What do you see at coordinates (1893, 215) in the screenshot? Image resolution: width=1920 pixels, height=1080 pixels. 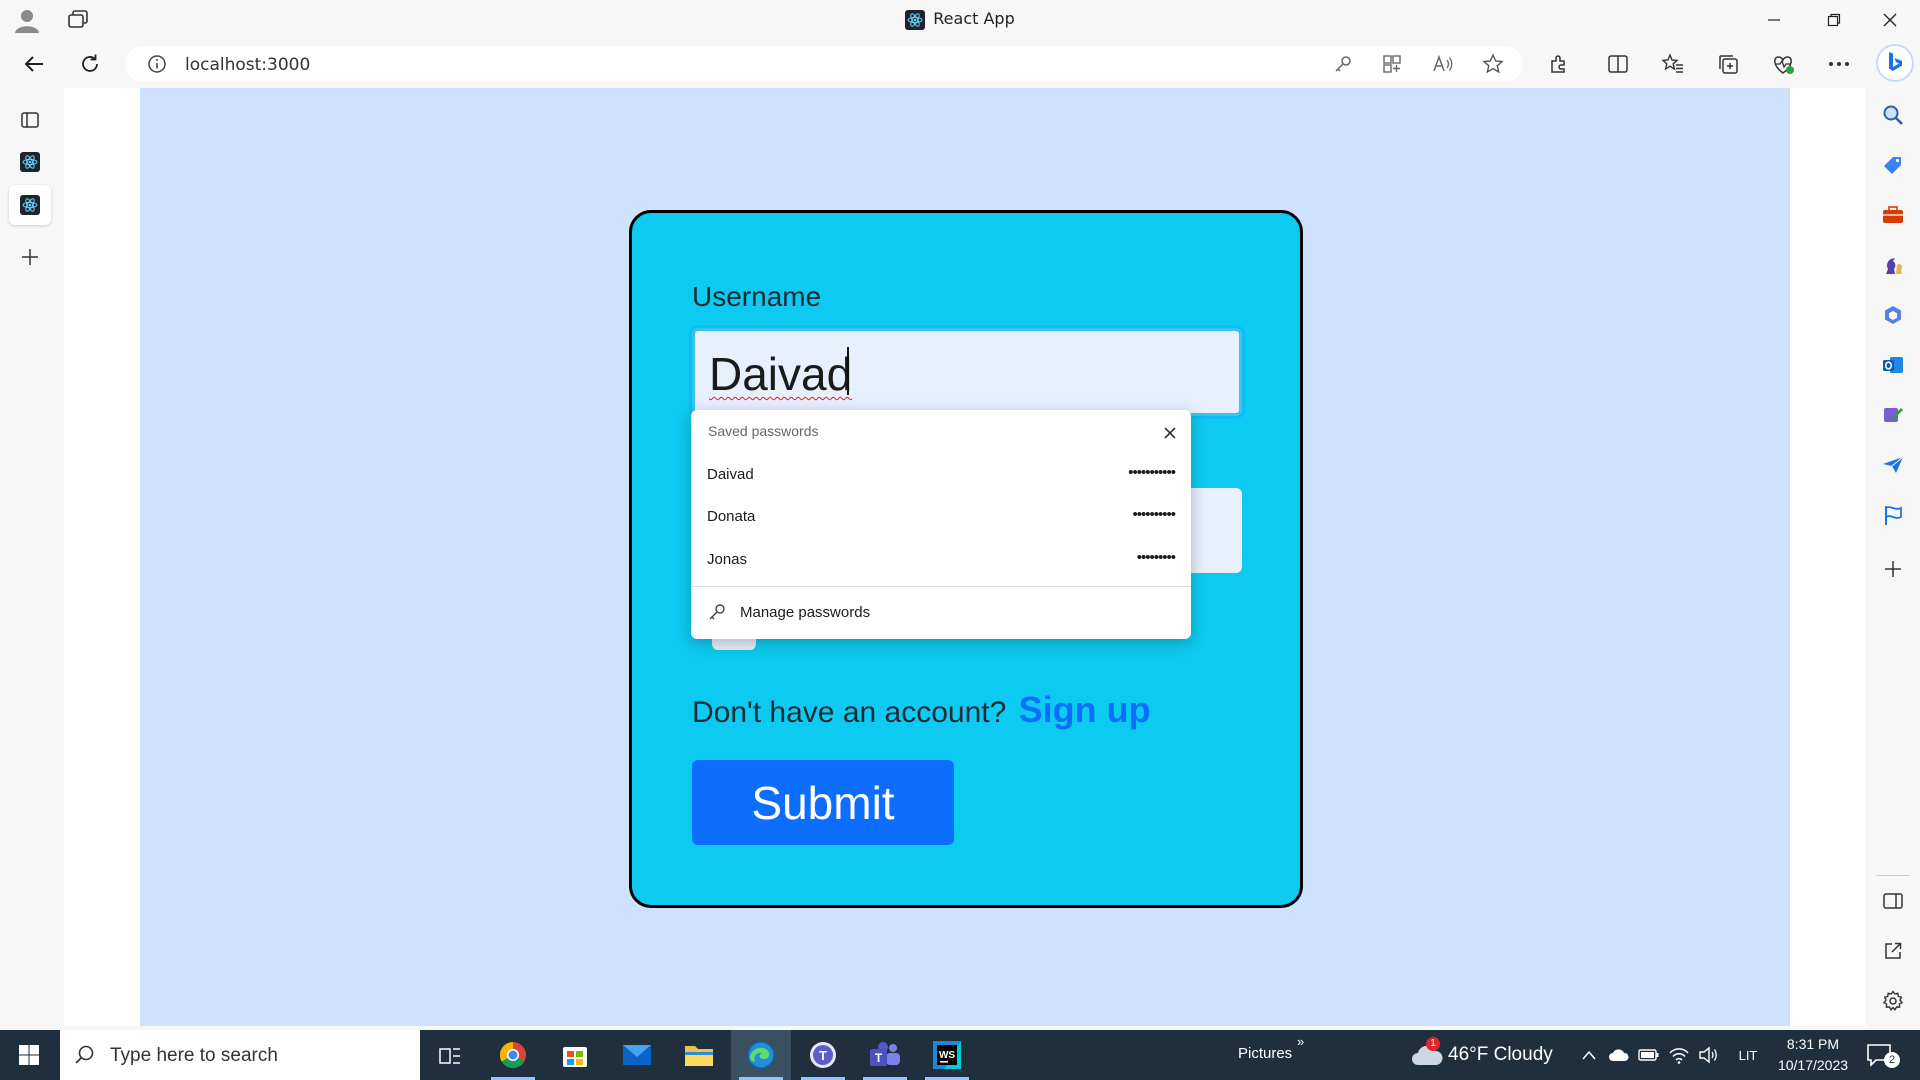 I see `sidebar-tools-icon` at bounding box center [1893, 215].